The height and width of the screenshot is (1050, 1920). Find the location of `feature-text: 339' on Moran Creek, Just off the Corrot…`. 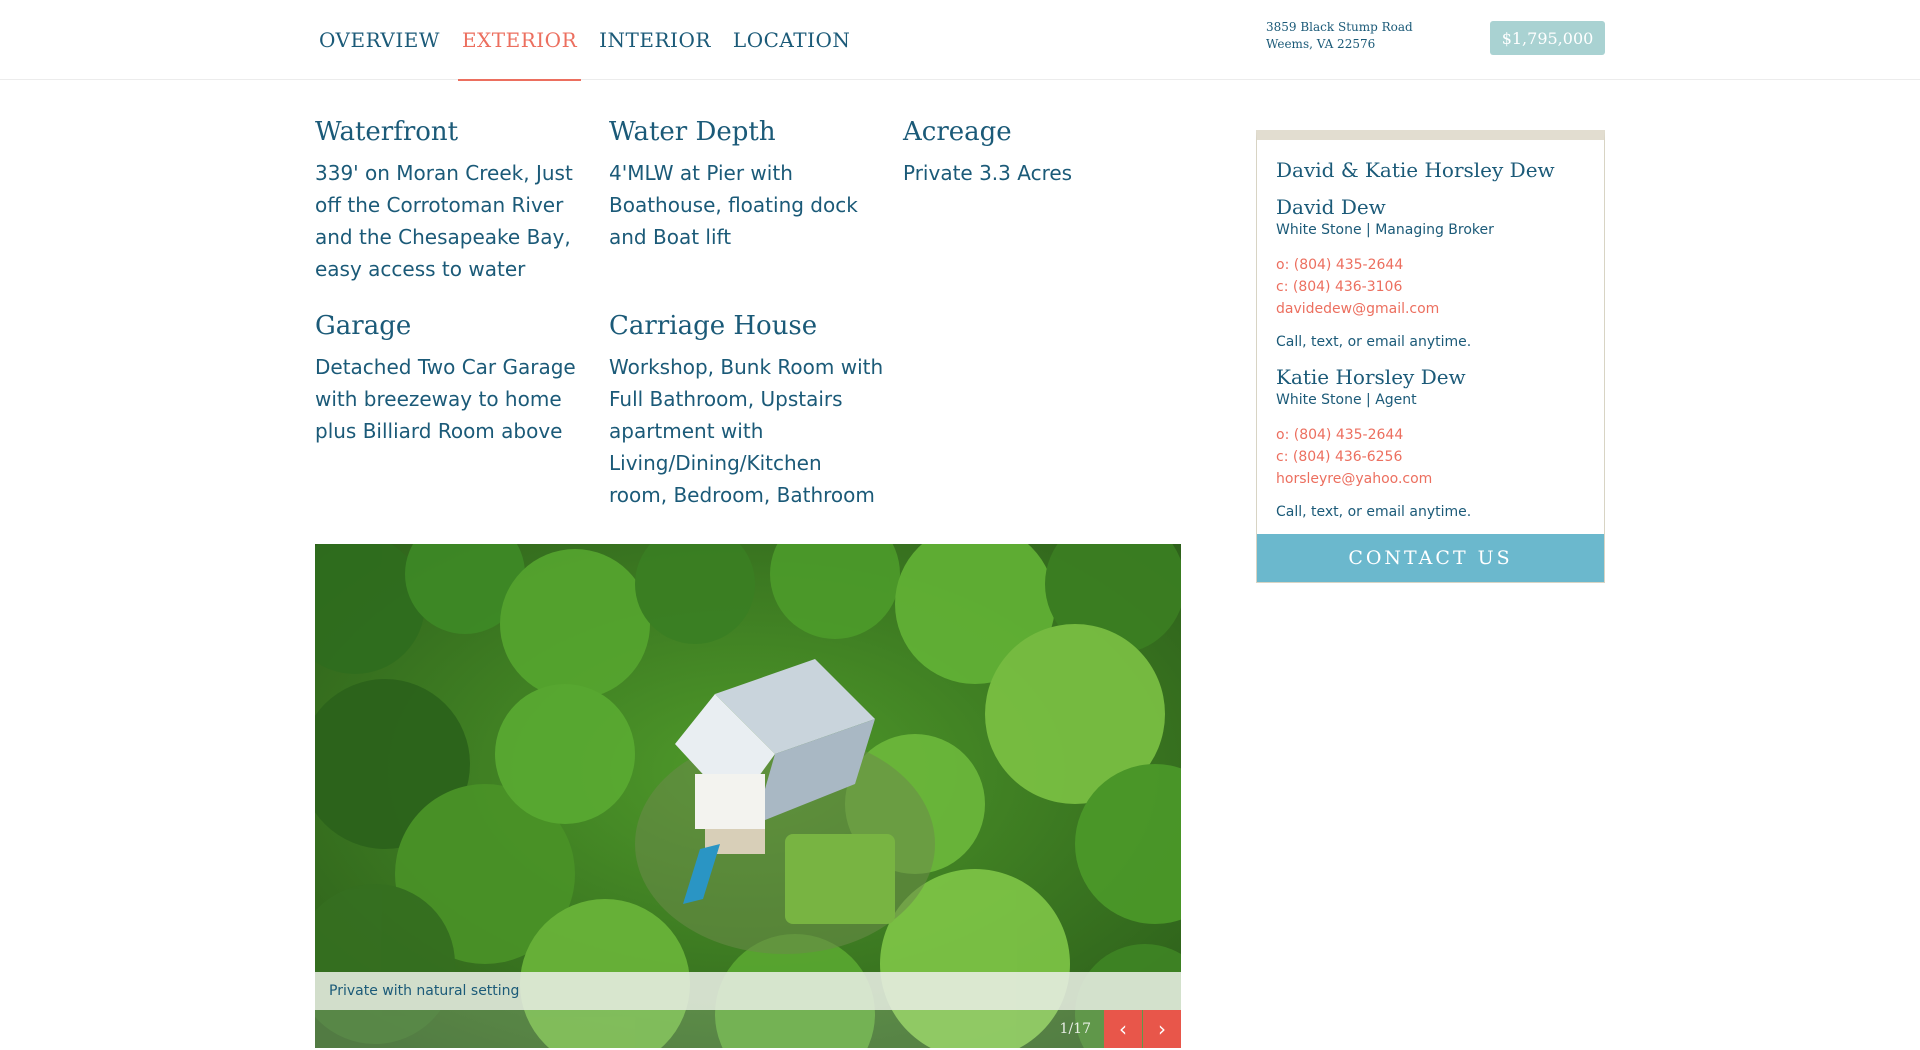

feature-text: 339' on Moran Creek, Just off the Corrot… is located at coordinates (444, 221).